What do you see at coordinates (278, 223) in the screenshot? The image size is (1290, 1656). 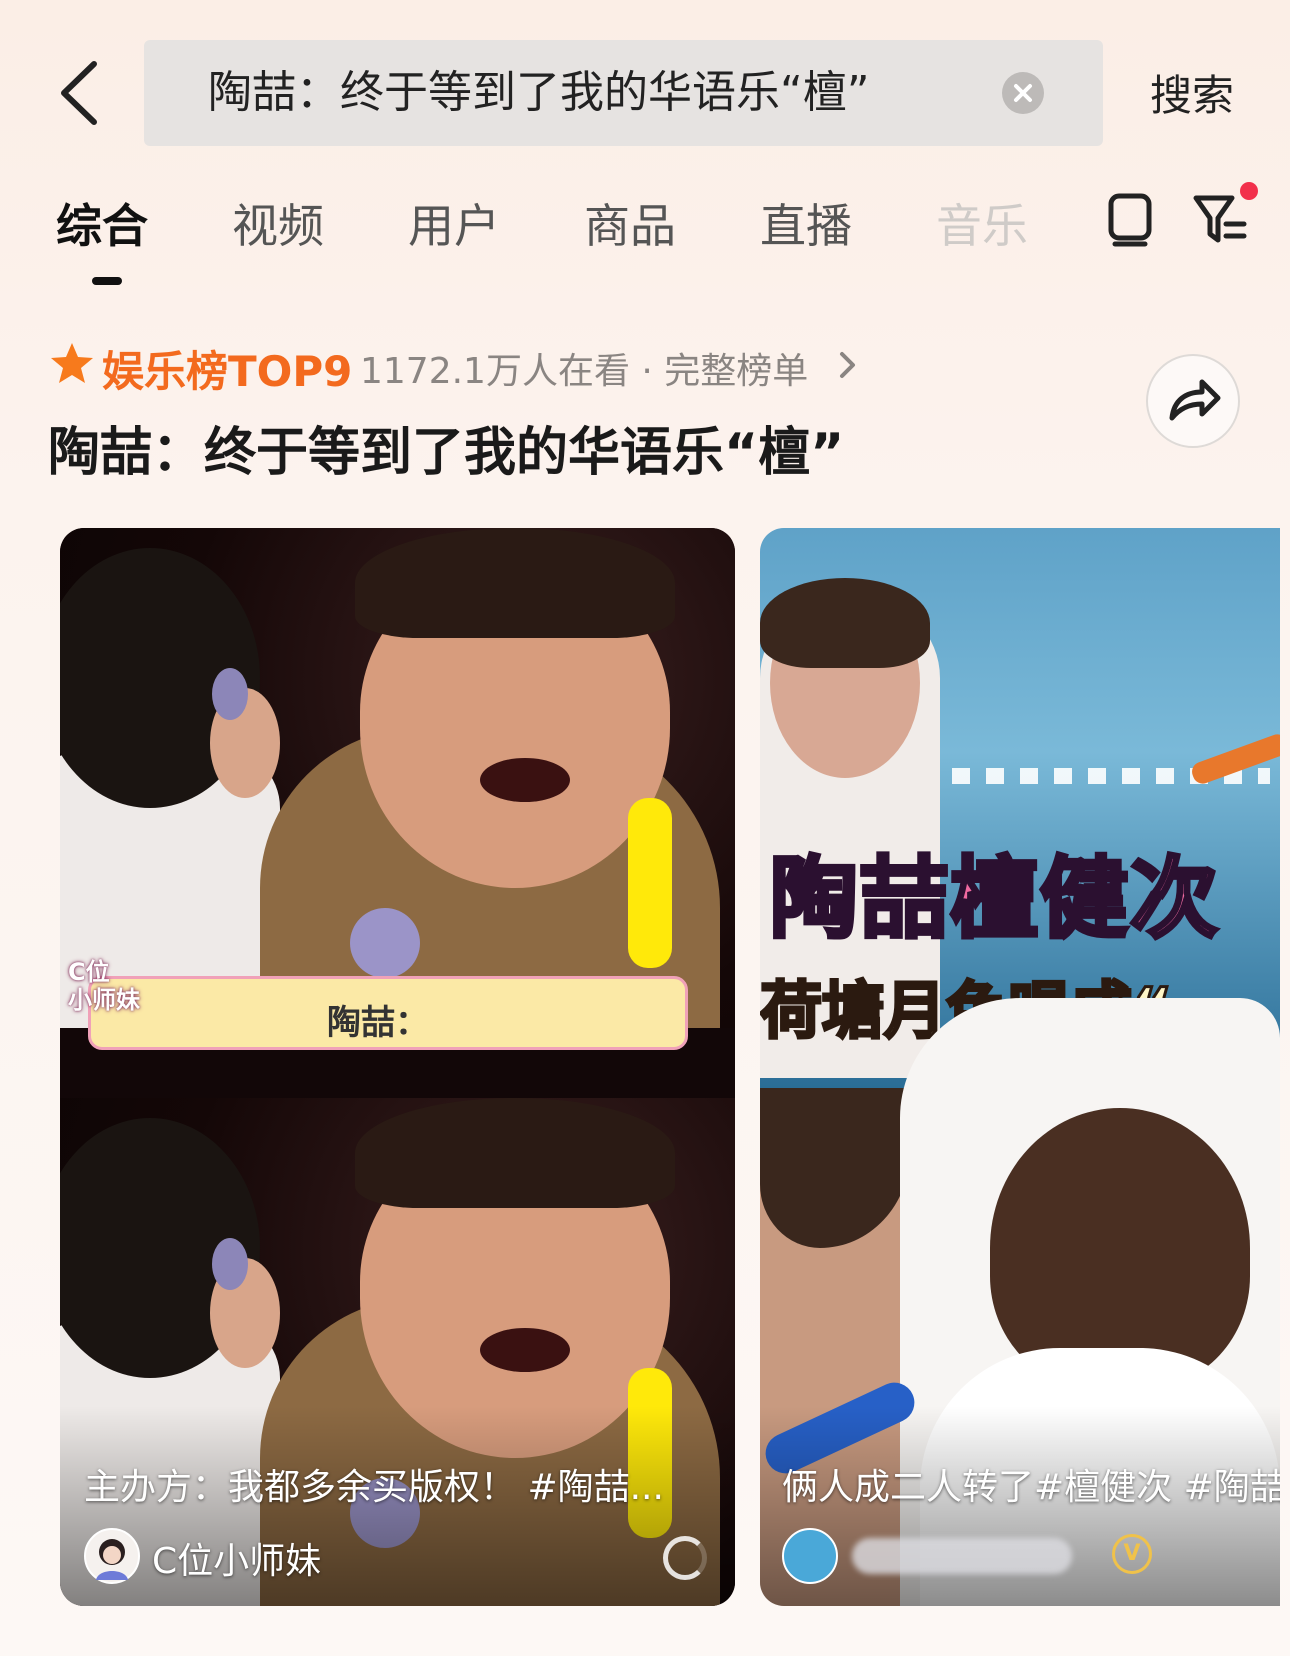 I see `tab-video: 视频` at bounding box center [278, 223].